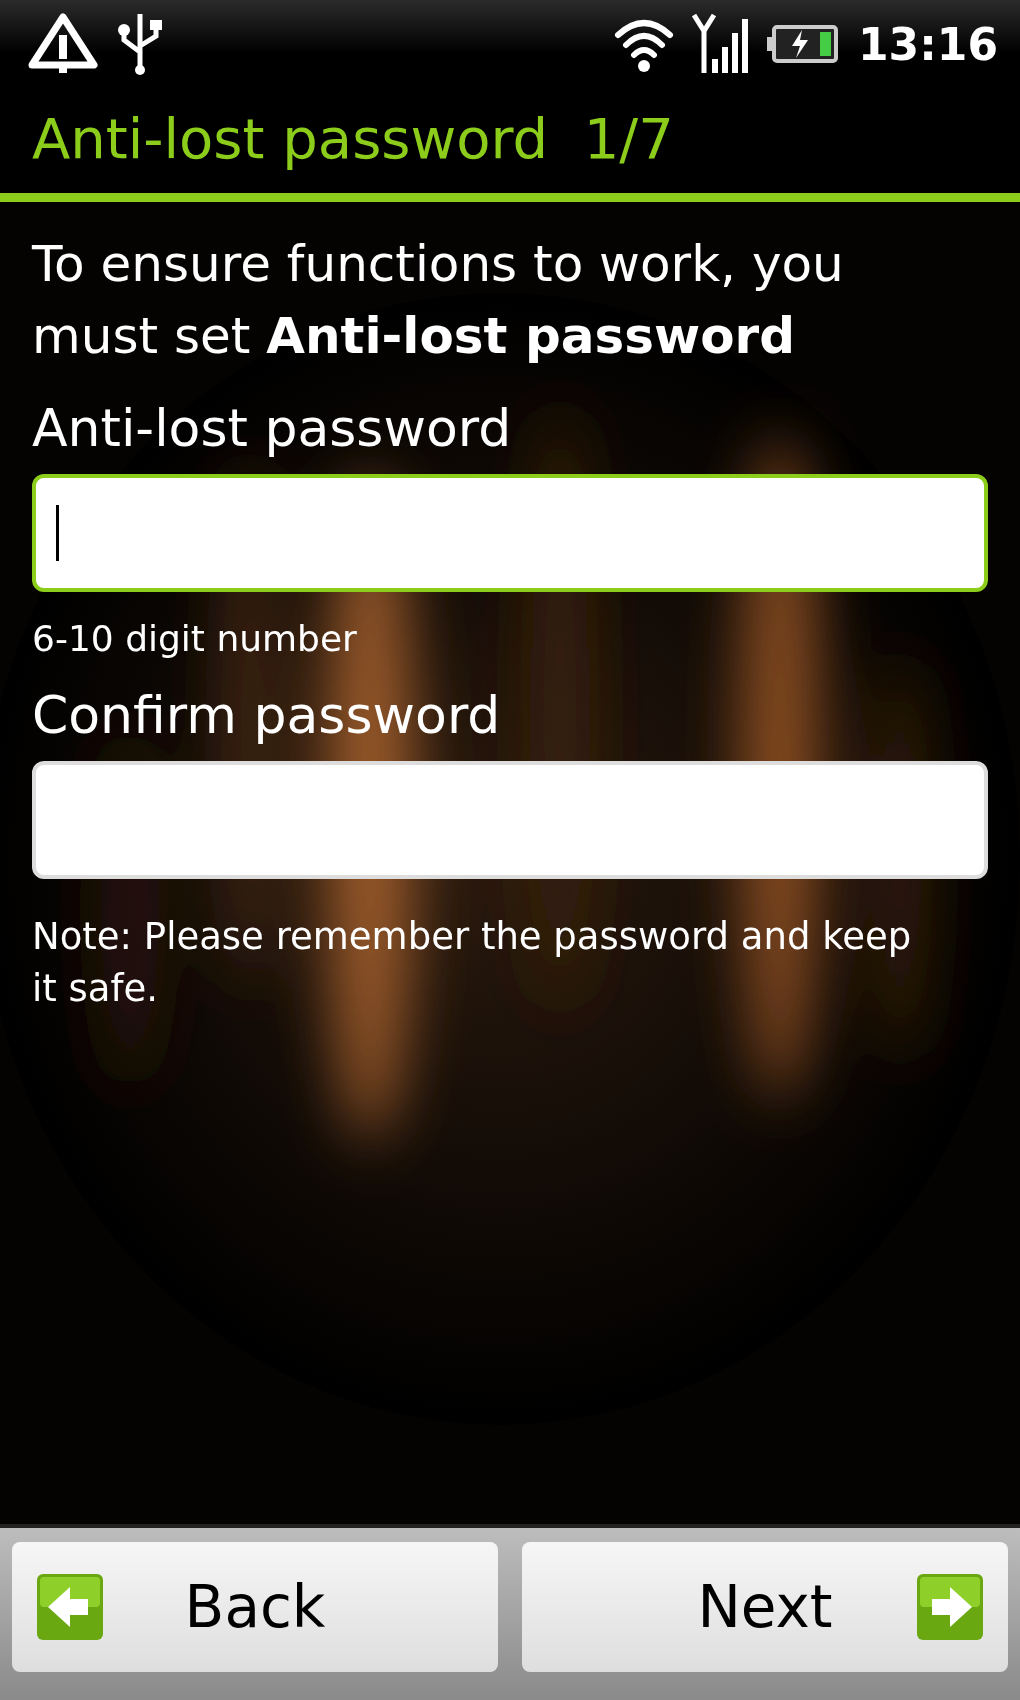  Describe the element at coordinates (472, 963) in the screenshot. I see `note-text: Note: Please remember the password and keep it safe.` at that location.